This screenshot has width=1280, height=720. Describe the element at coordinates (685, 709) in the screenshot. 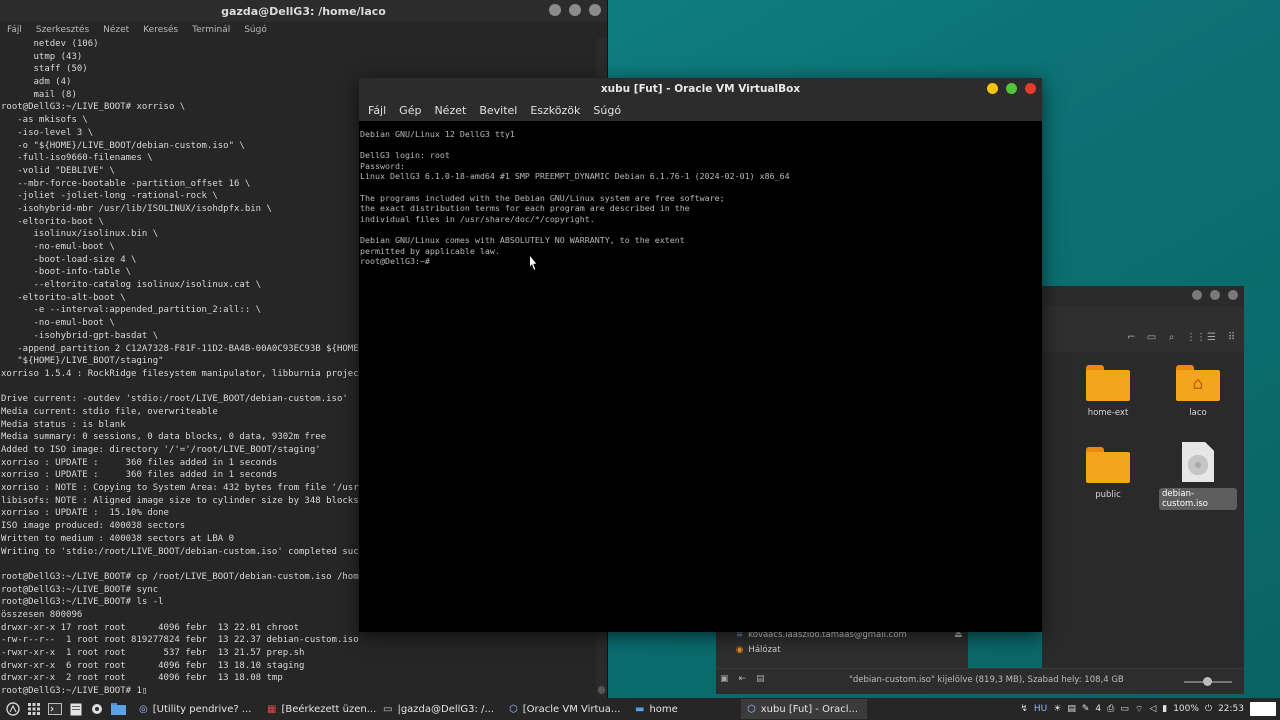

I see `taskbar-task: ▬ home` at that location.